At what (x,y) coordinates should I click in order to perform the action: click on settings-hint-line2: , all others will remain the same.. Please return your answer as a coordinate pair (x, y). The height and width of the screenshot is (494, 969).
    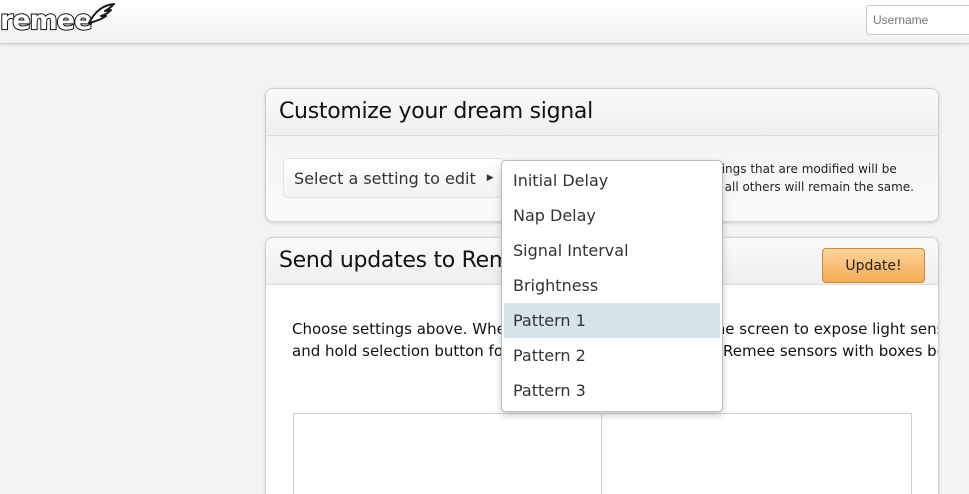
    Looking at the image, I should click on (815, 187).